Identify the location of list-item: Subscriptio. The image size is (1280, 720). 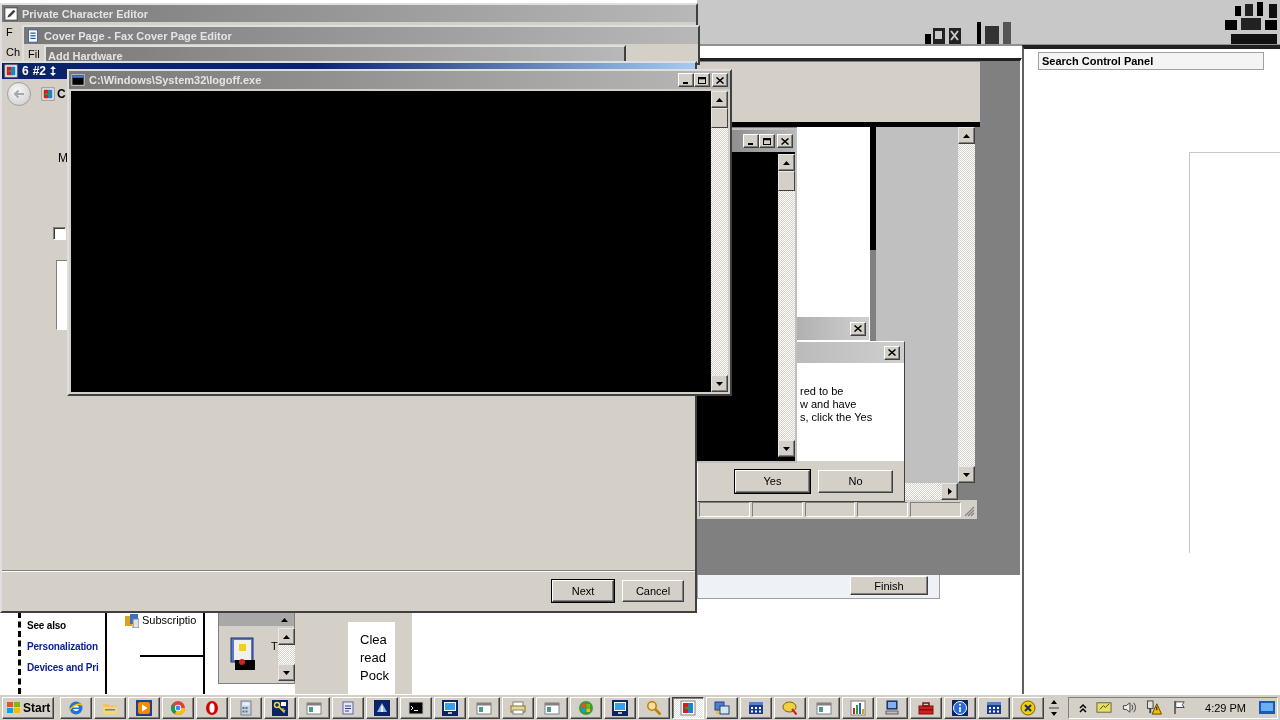
(169, 620).